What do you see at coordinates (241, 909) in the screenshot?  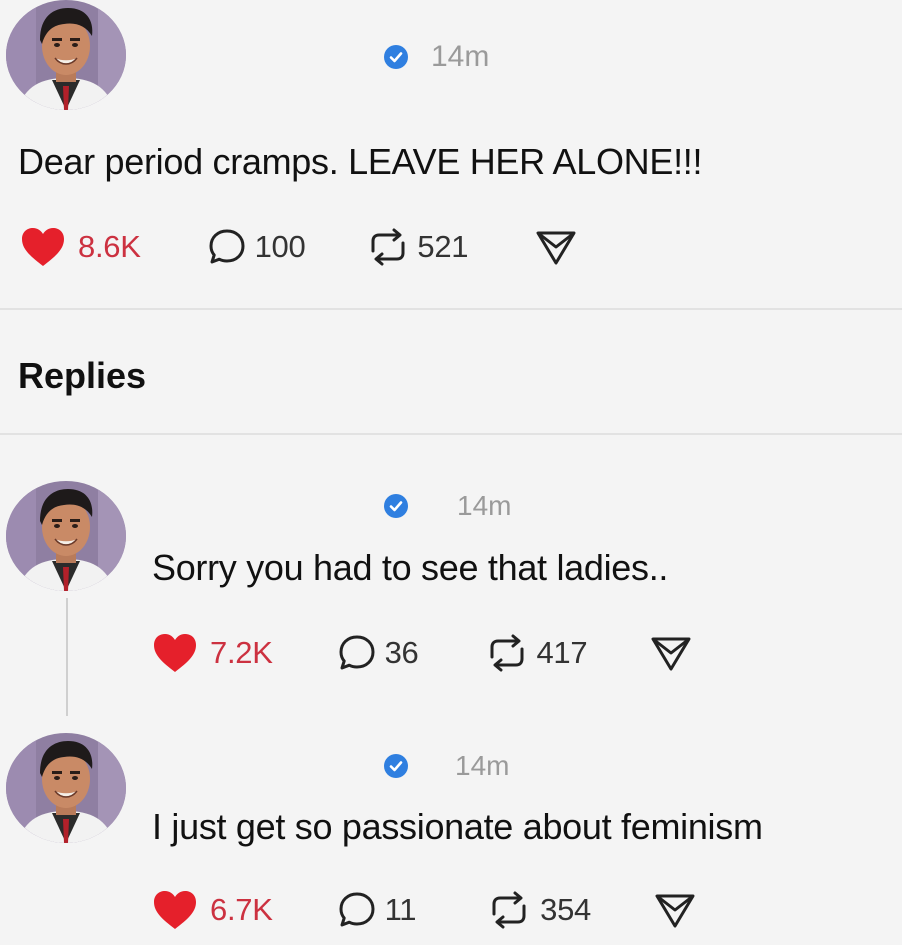 I see `like-count: 6.7K` at bounding box center [241, 909].